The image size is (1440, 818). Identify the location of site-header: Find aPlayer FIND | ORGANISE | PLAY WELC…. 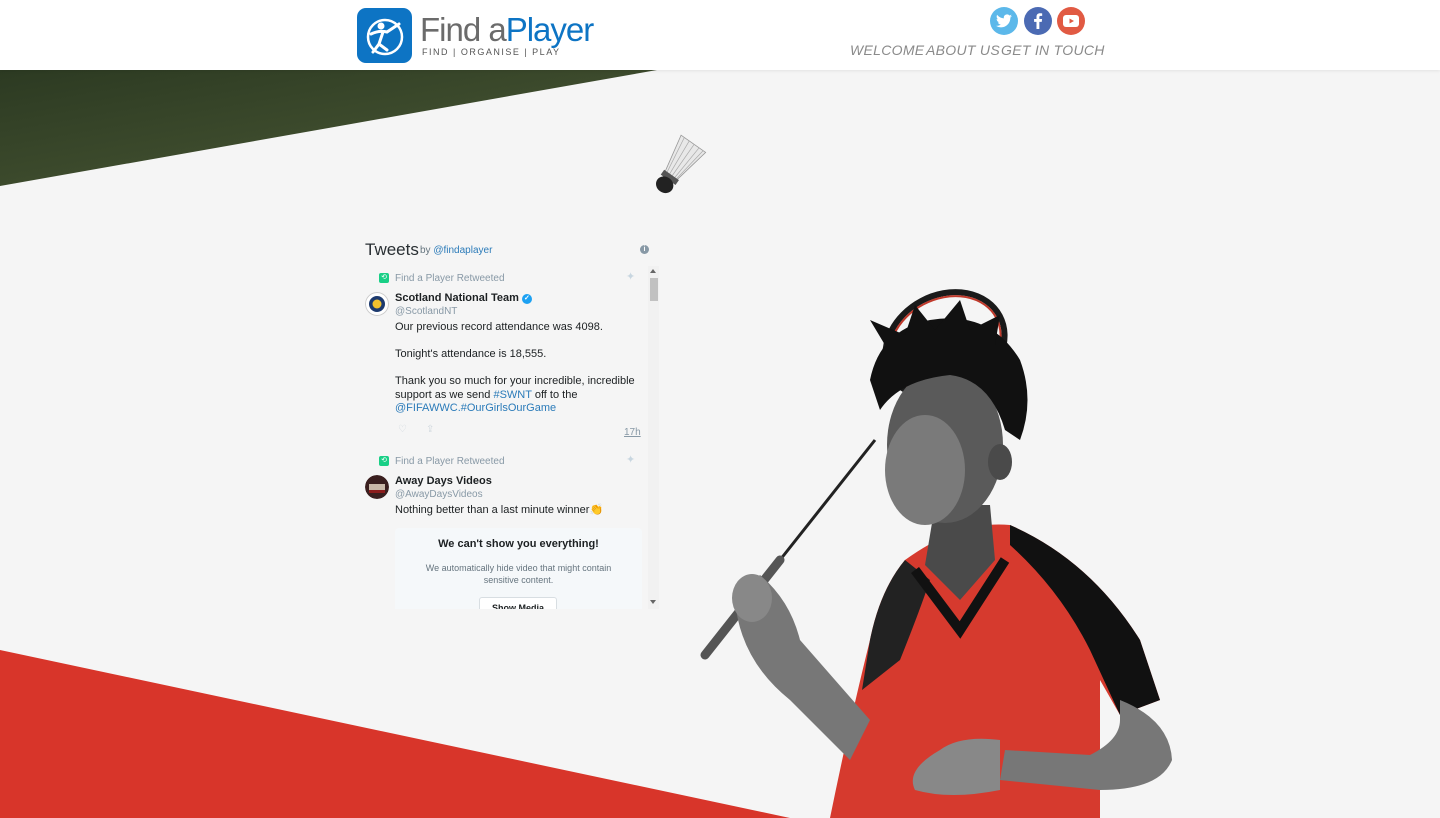
(720, 35).